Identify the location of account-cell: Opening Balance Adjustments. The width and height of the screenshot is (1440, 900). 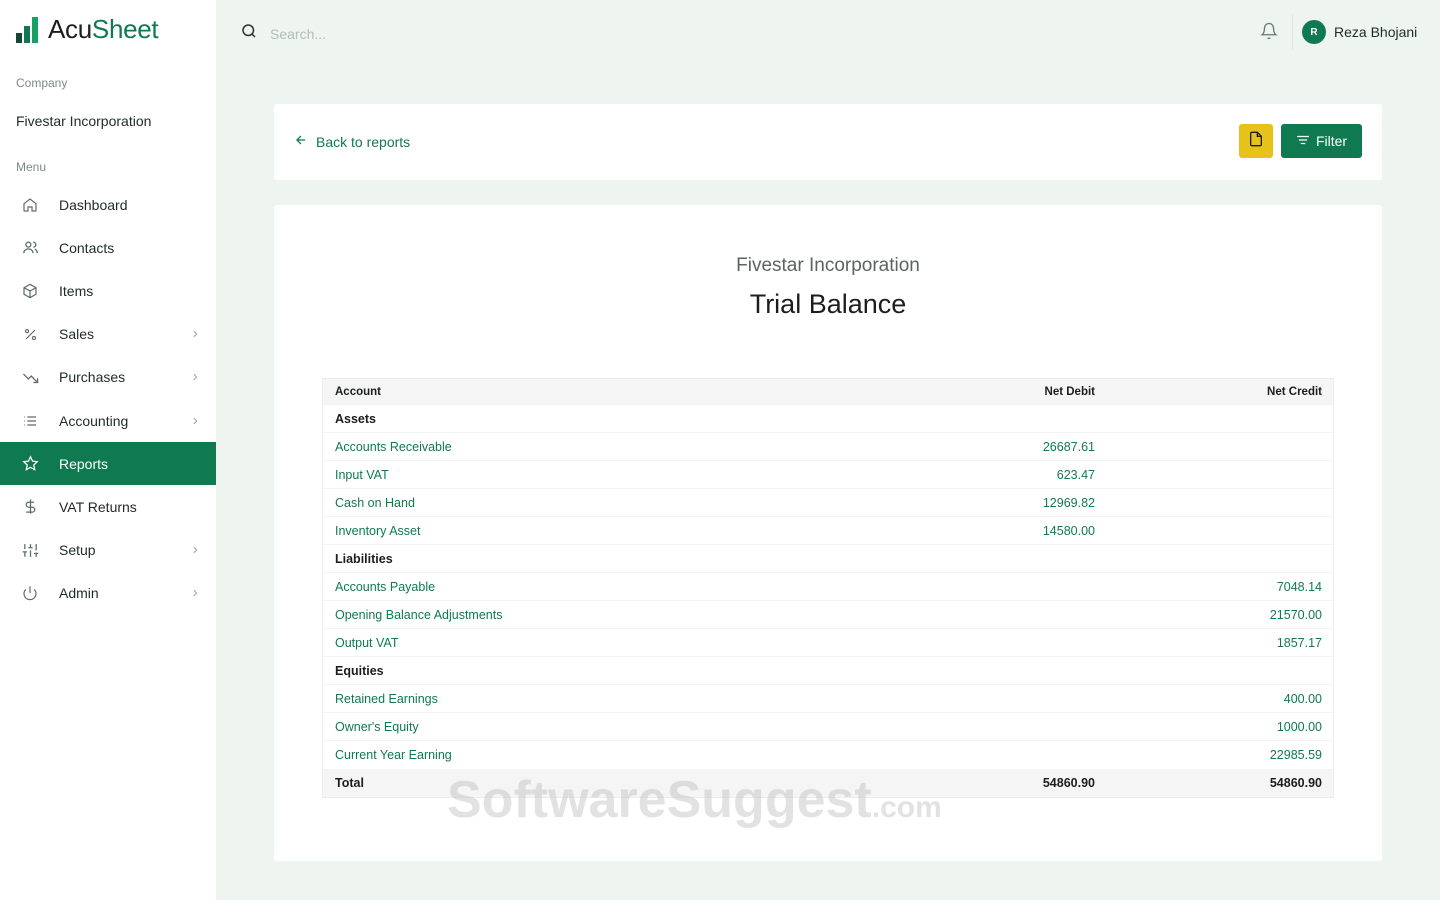
(419, 614).